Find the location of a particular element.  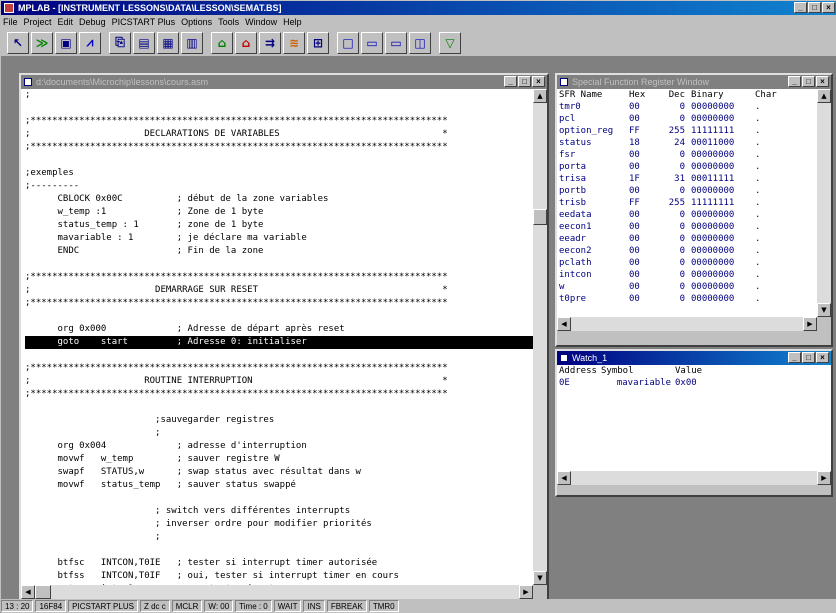

size-grip is located at coordinates (540, 592).